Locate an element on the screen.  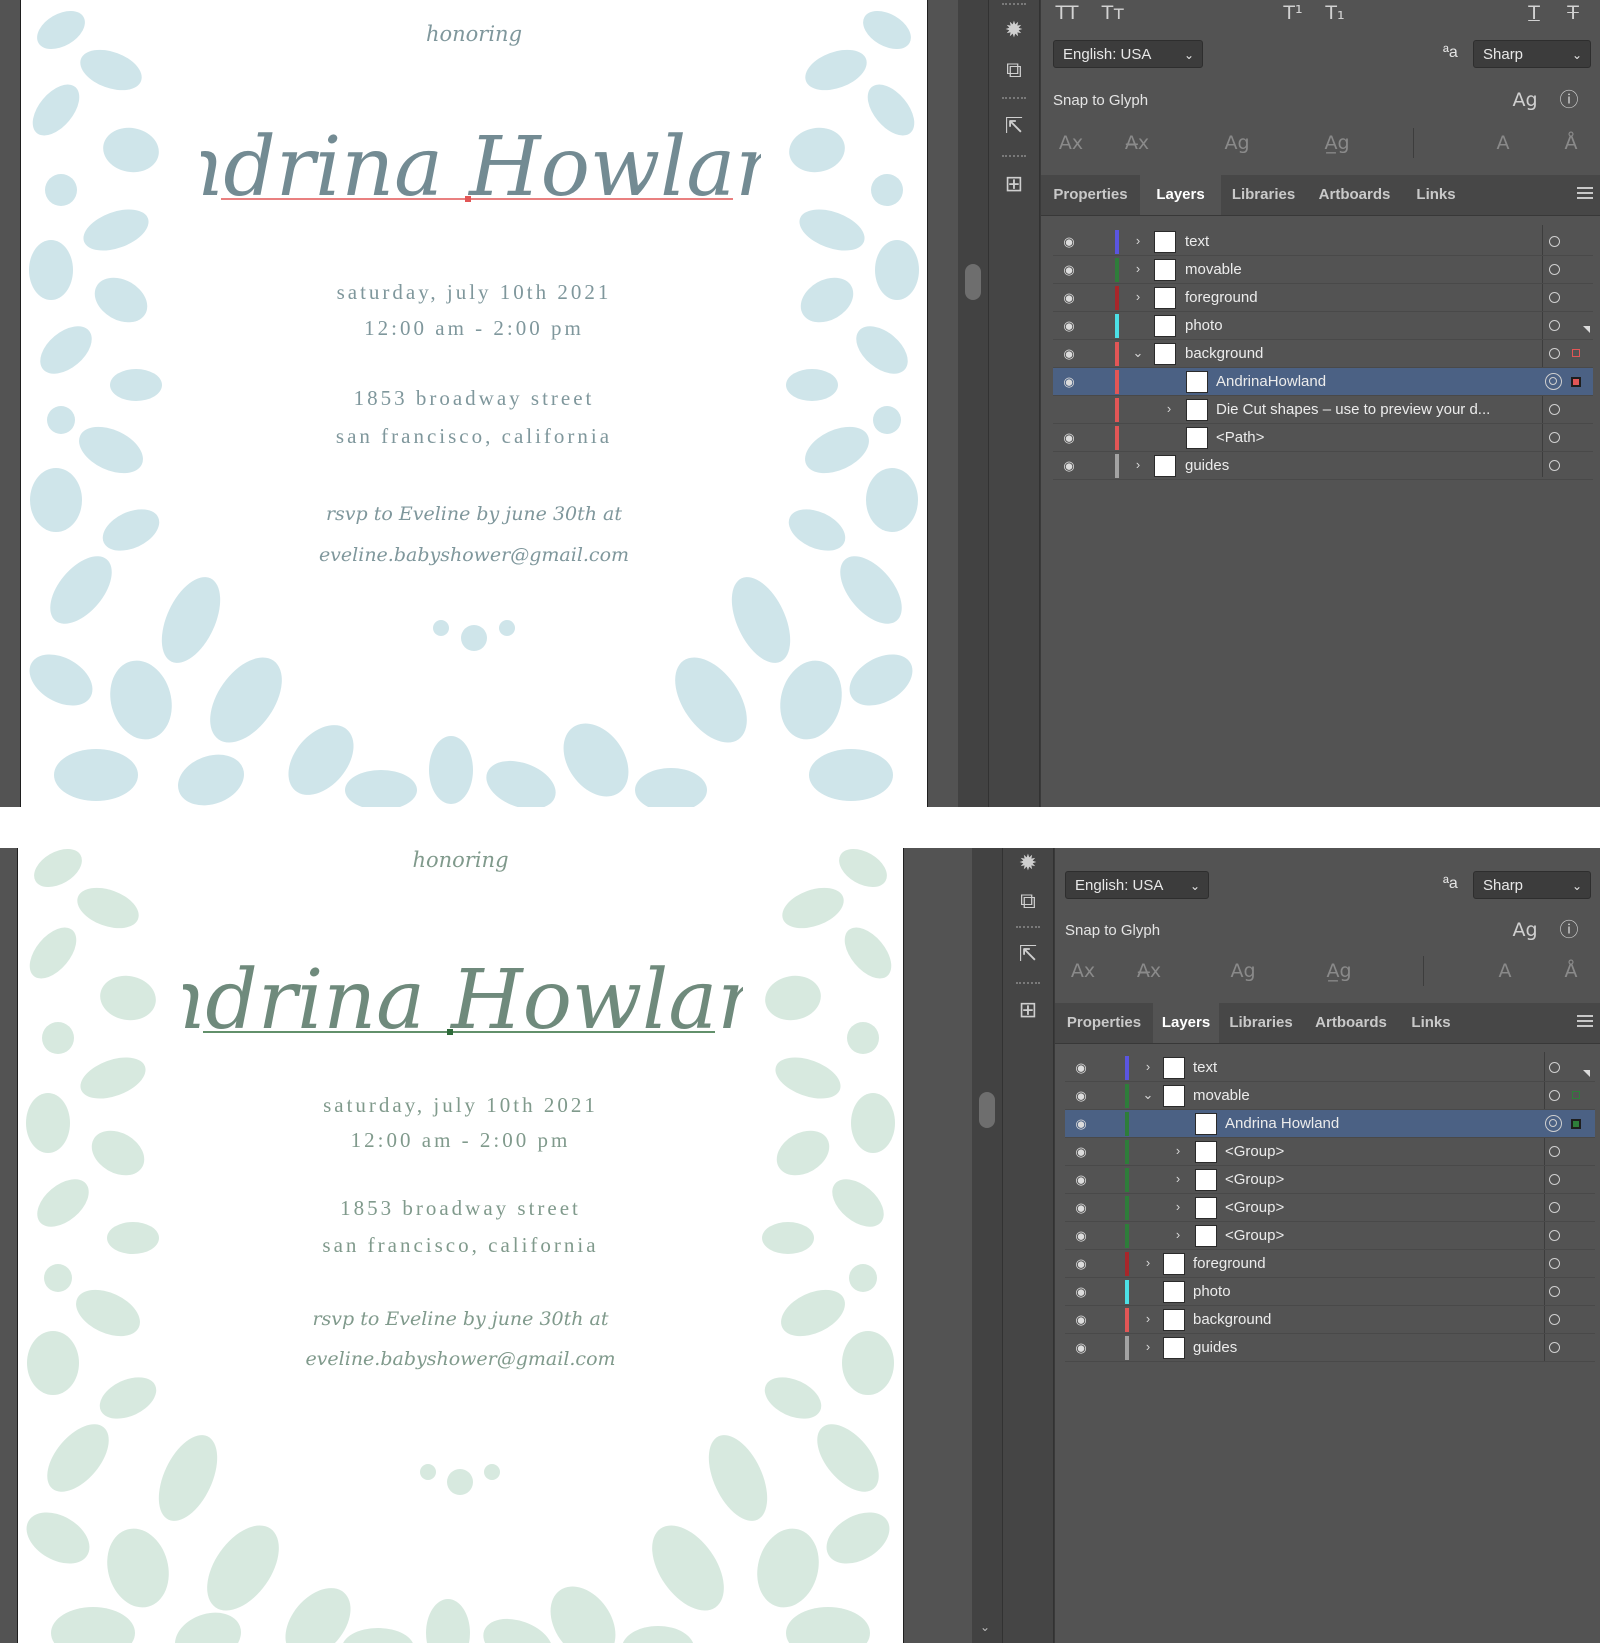
scroll-down-arrow-icon: ⌄ is located at coordinates (985, 1627).